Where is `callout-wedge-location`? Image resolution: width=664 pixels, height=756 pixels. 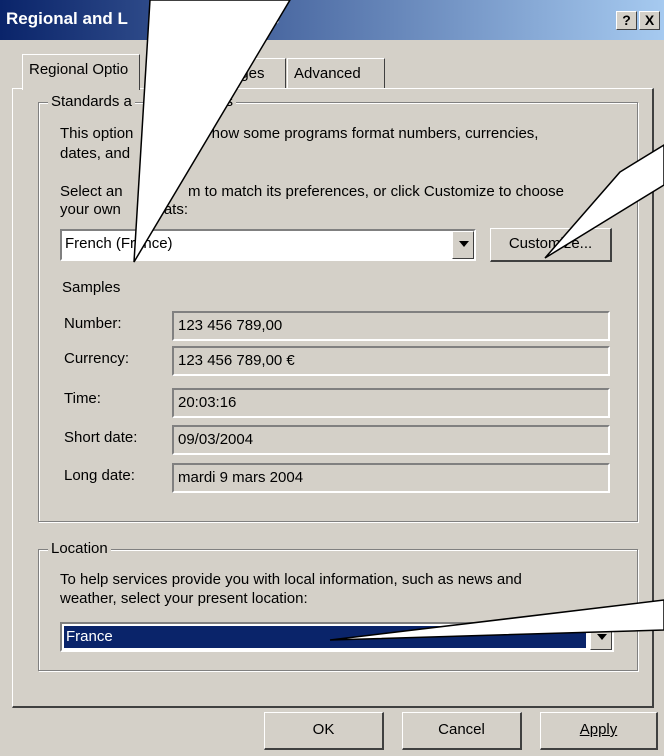 callout-wedge-location is located at coordinates (496, 620).